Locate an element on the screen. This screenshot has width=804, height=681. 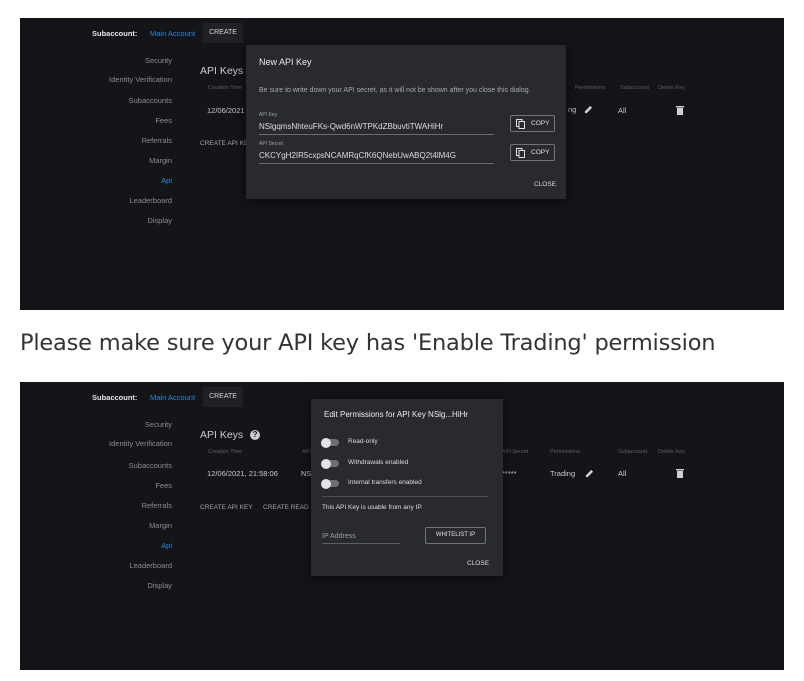
row-api-secret: ***** is located at coordinates (509, 473).